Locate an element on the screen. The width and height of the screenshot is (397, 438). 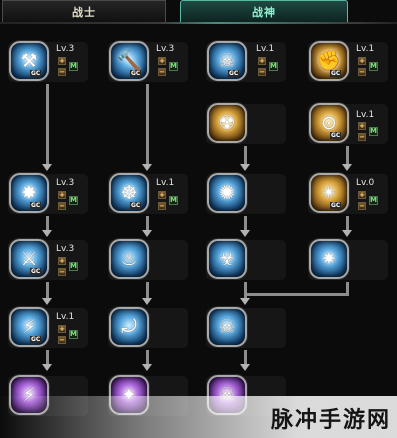
axe-icon: ⚔ is located at coordinates (29, 258).